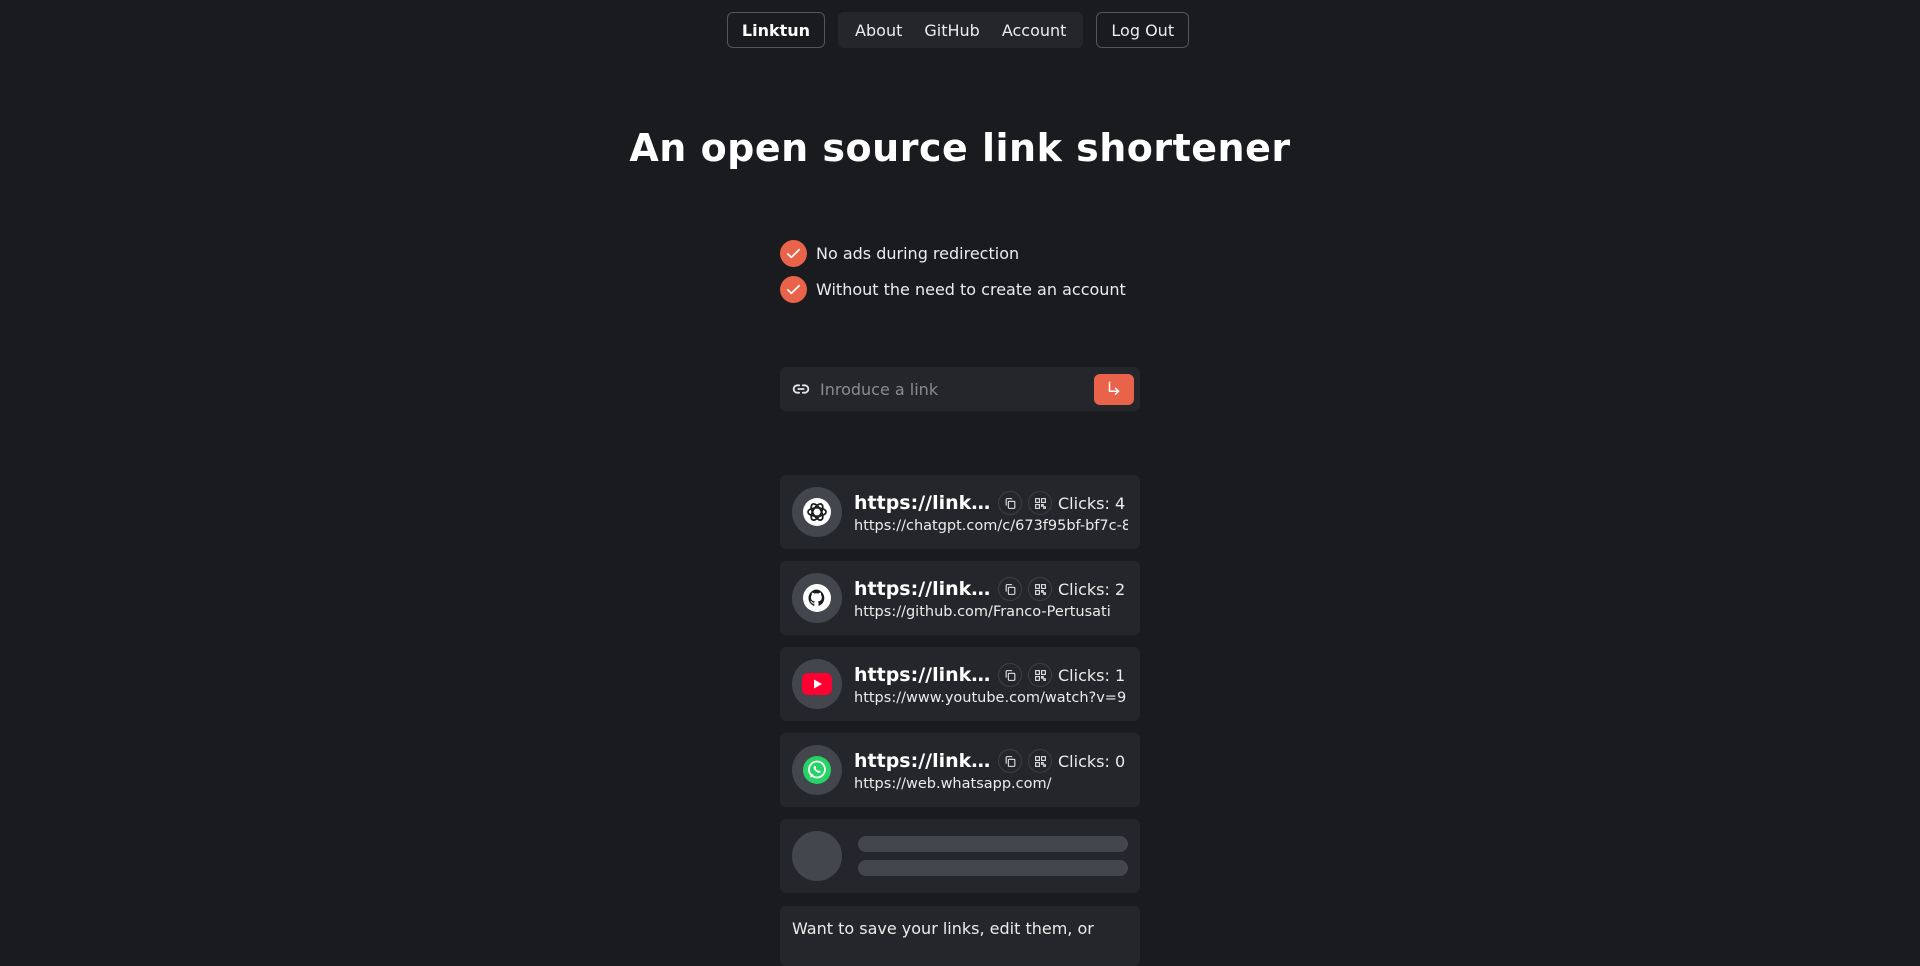 This screenshot has width=1920, height=966. What do you see at coordinates (878, 30) in the screenshot?
I see `nav-about: About` at bounding box center [878, 30].